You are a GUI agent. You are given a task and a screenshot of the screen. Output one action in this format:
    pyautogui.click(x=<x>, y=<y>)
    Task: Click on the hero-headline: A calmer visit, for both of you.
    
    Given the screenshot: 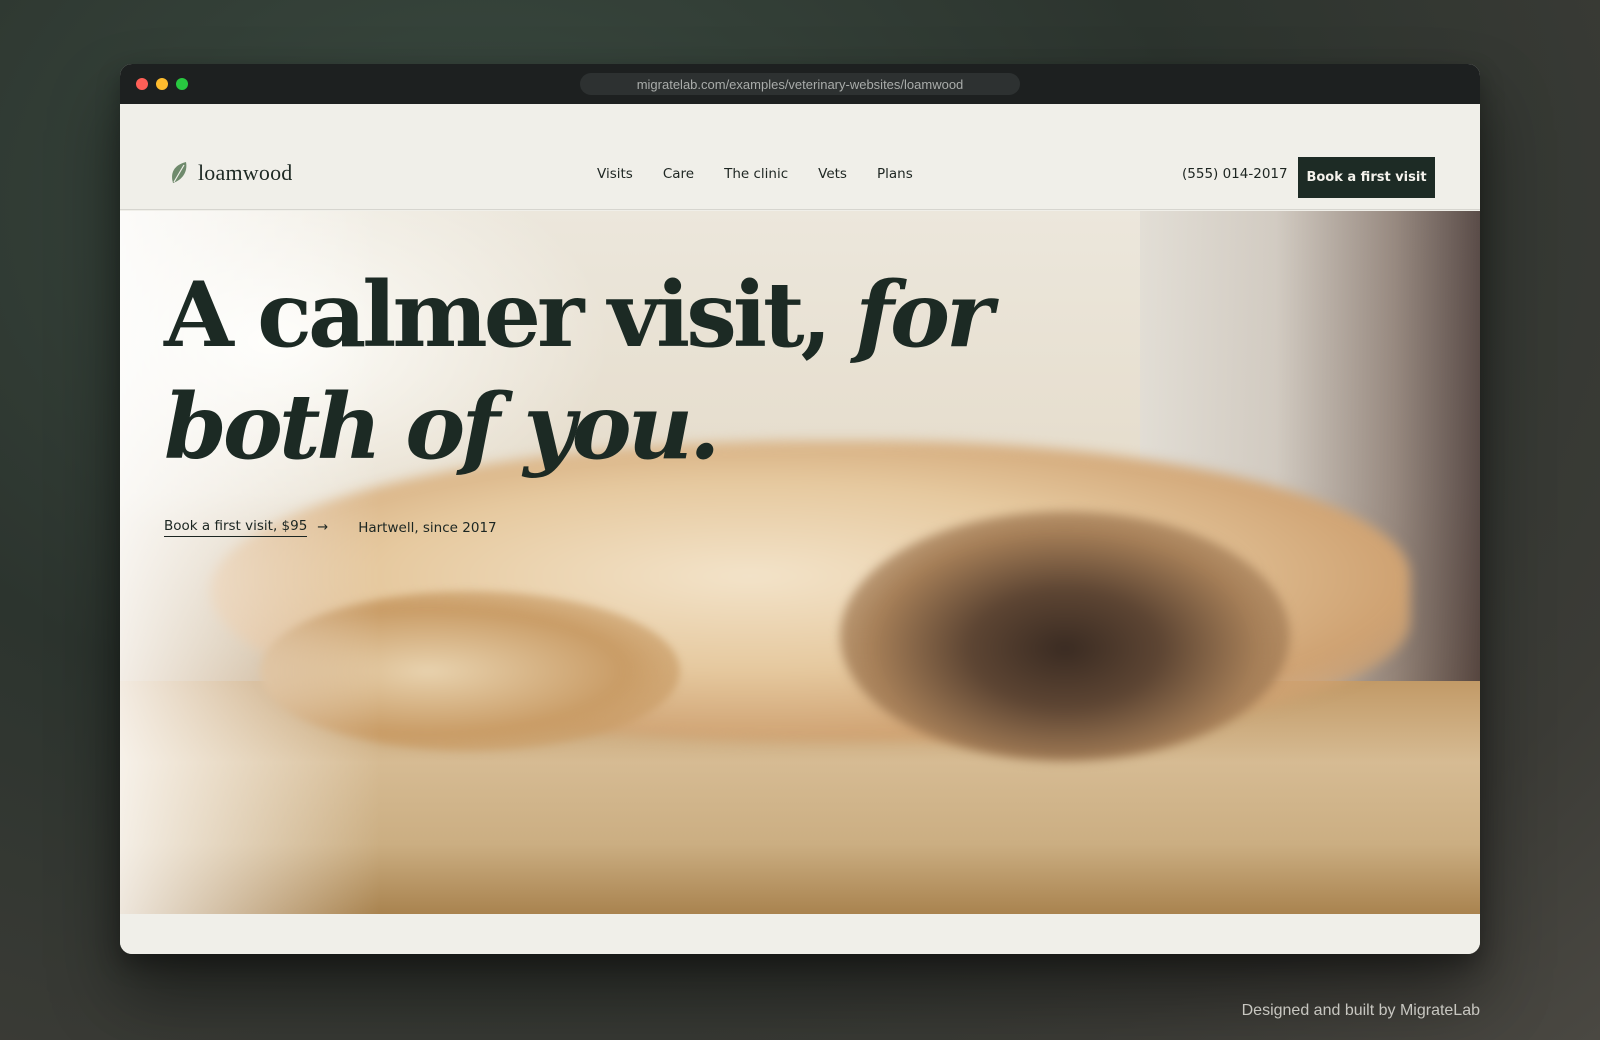 What is the action you would take?
    pyautogui.click(x=644, y=371)
    